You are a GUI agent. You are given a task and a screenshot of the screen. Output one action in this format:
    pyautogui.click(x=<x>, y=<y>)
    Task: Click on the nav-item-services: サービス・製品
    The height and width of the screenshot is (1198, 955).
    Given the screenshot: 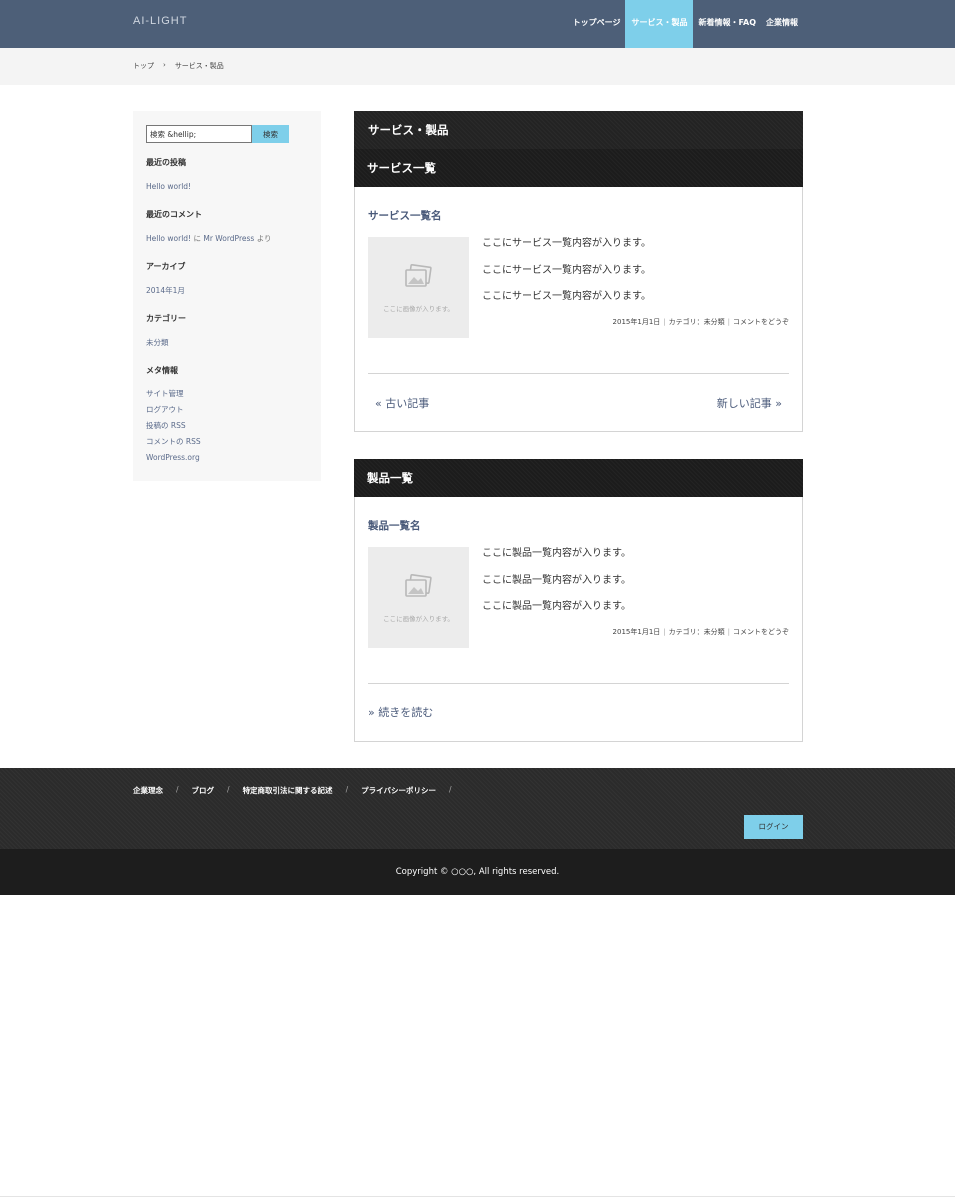 What is the action you would take?
    pyautogui.click(x=659, y=24)
    